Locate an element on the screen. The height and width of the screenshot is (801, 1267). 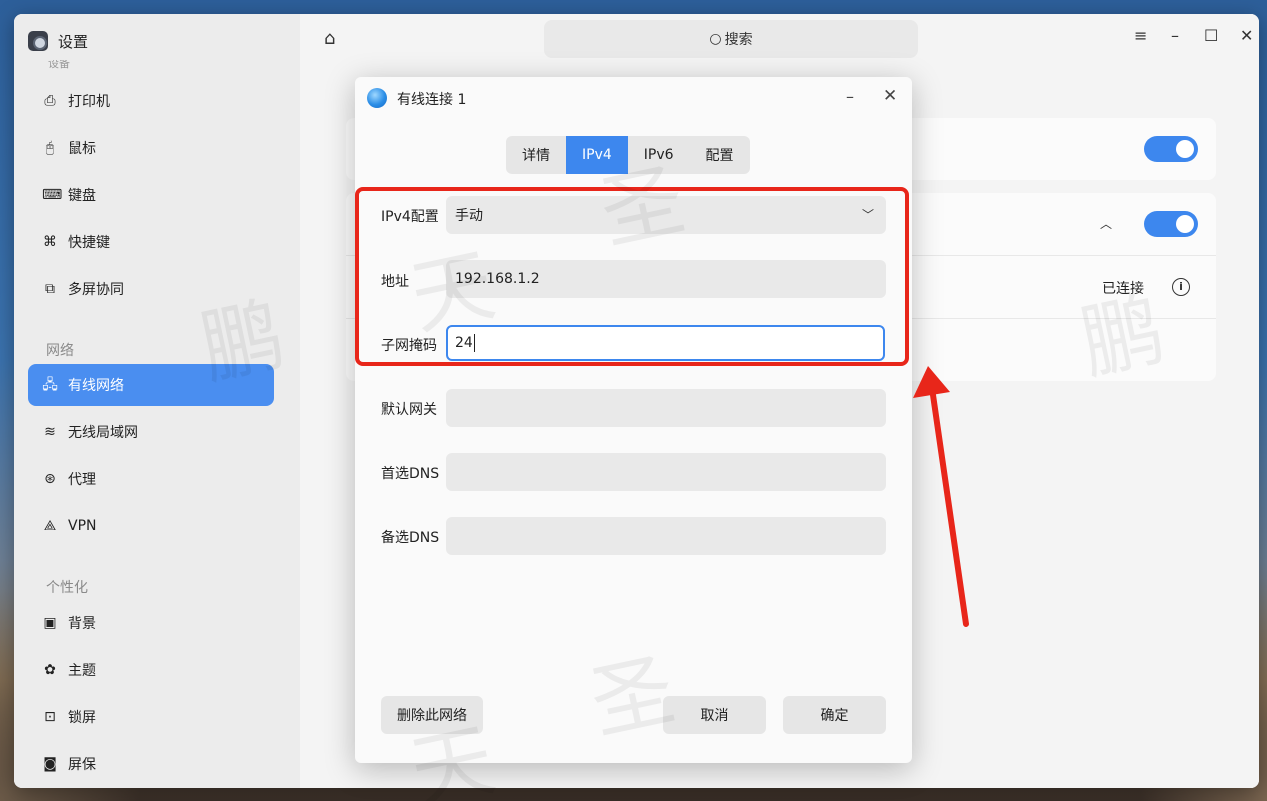
arrow-head is located at coordinates (931, 382).